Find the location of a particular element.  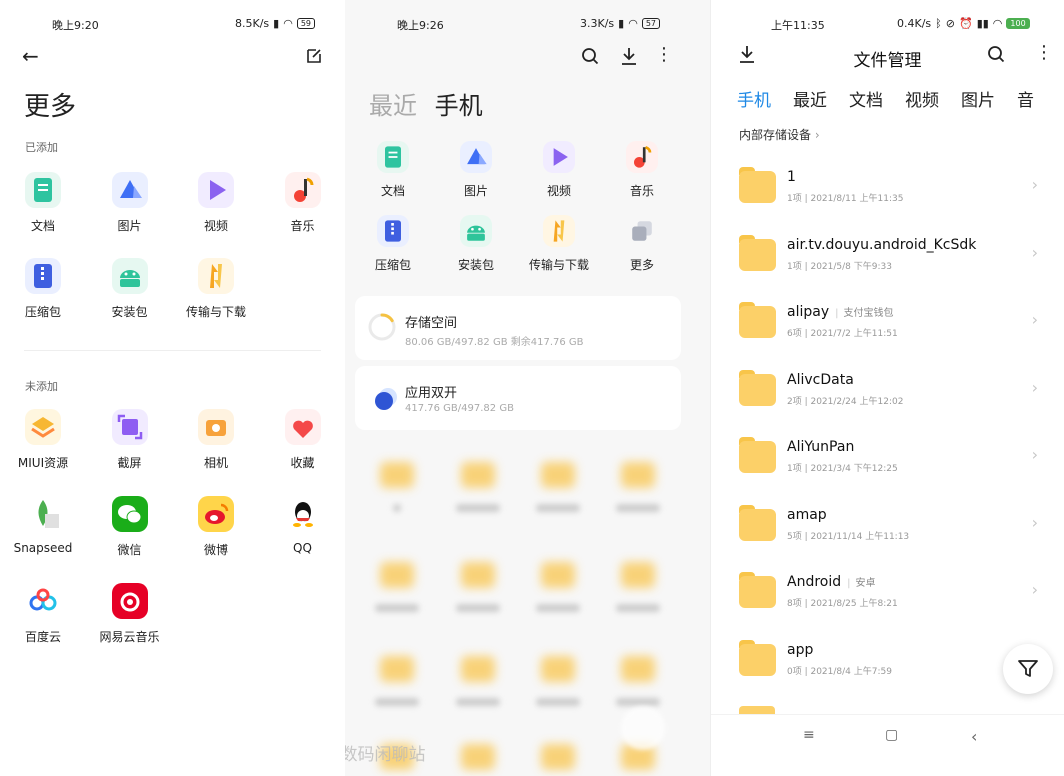

item-label: 微博 is located at coordinates (215, 550).